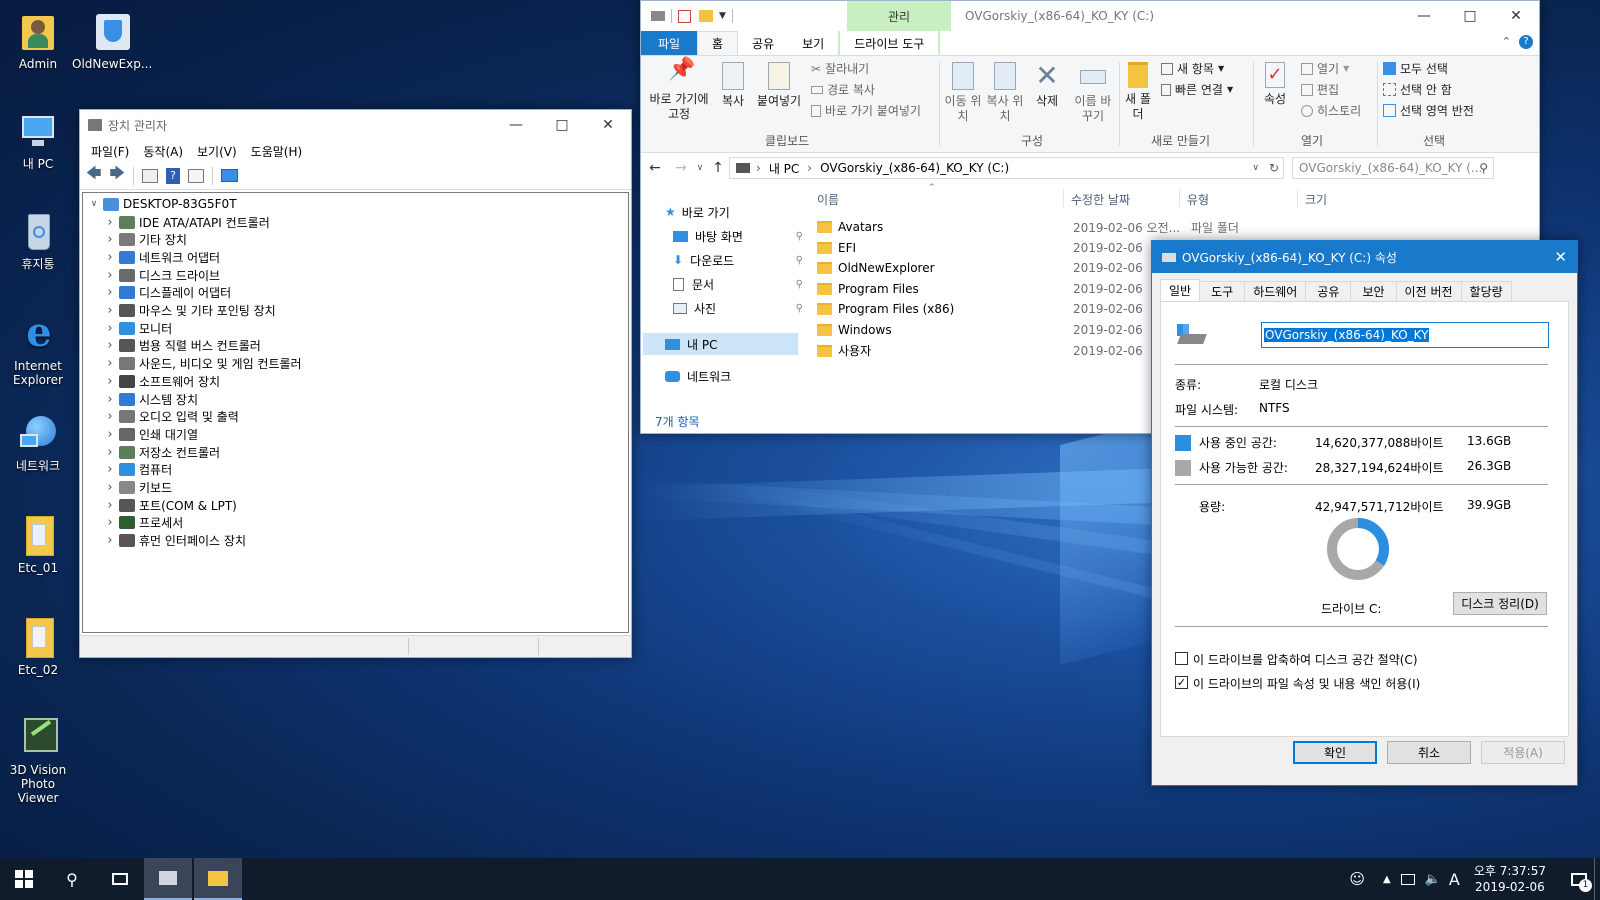  What do you see at coordinates (1275, 84) in the screenshot?
I see `properties-button: ✓ 속성` at bounding box center [1275, 84].